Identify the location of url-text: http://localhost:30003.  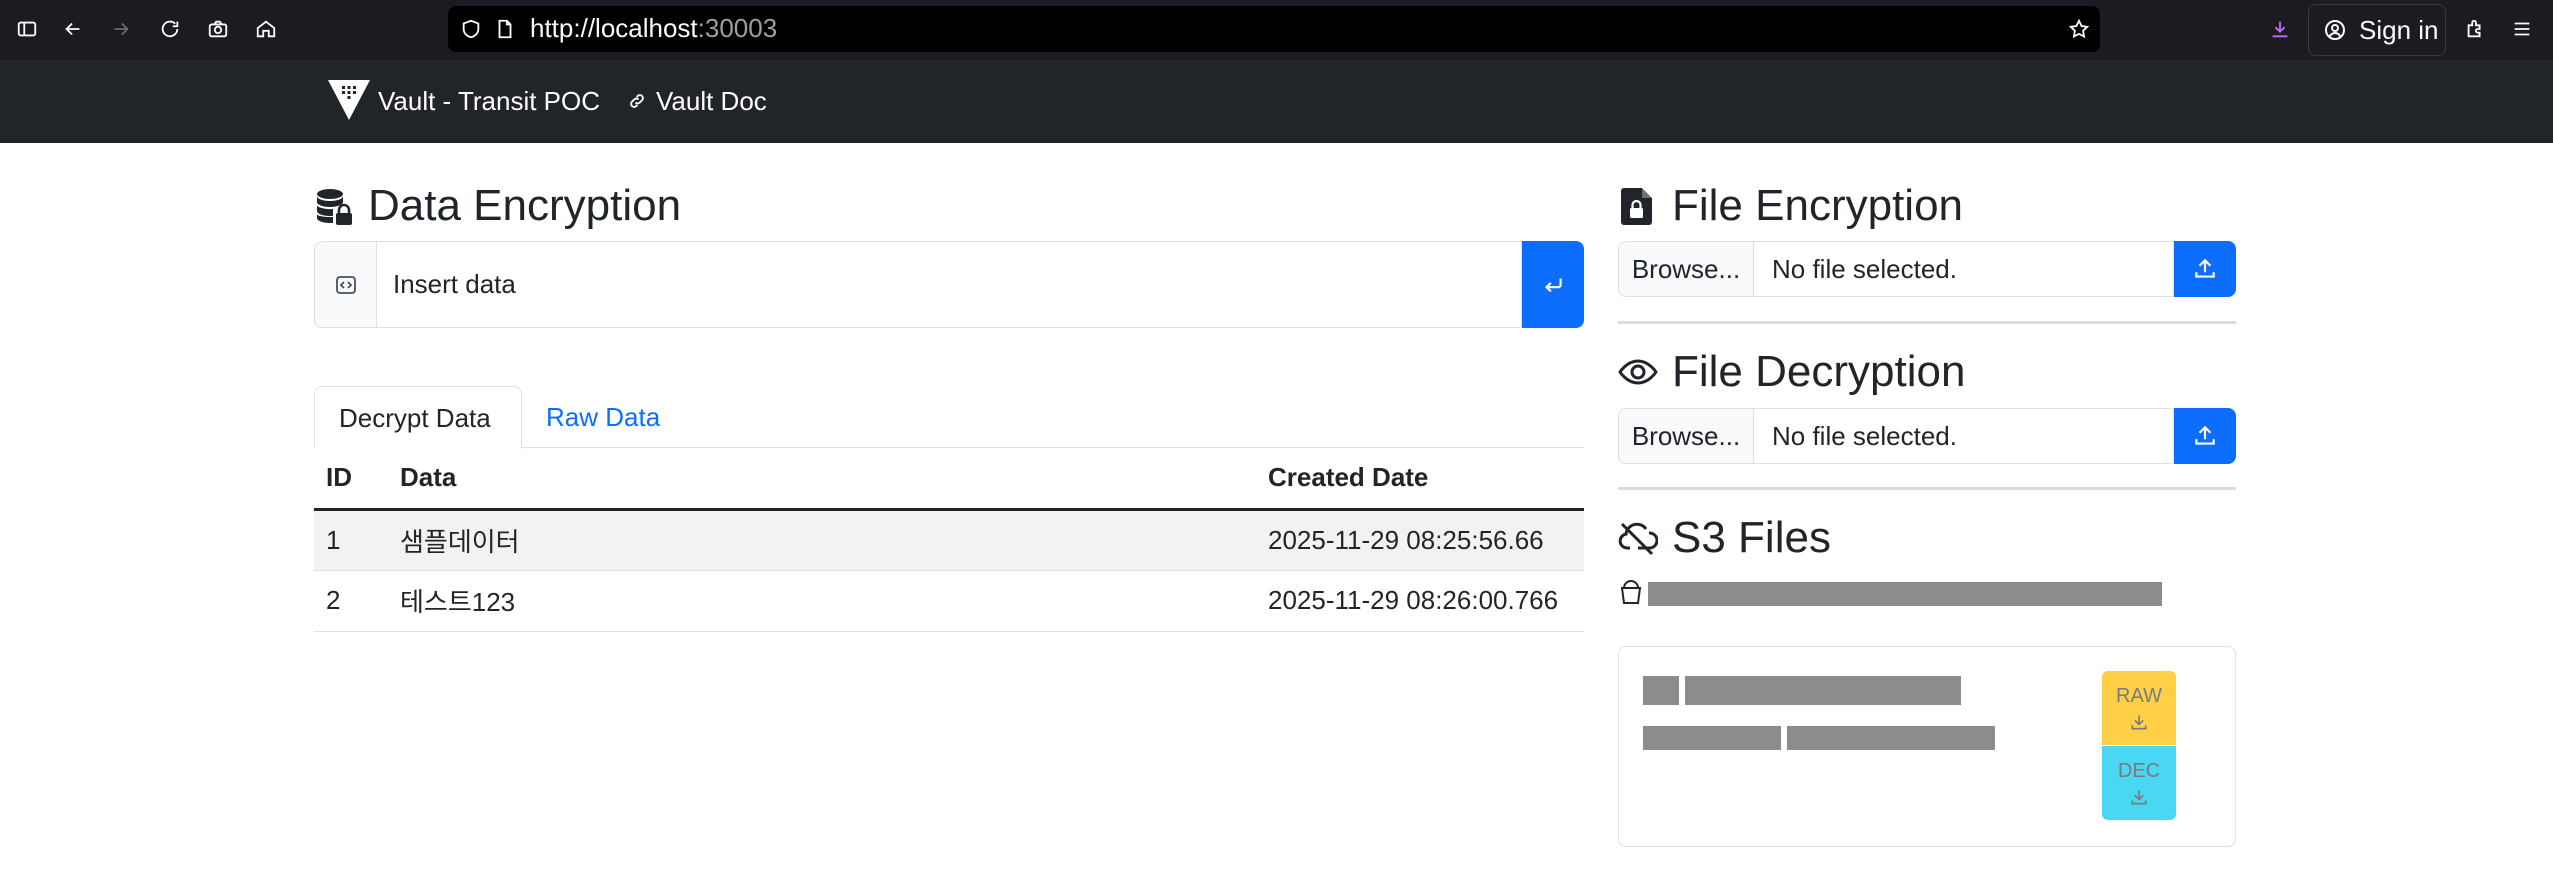
(653, 28).